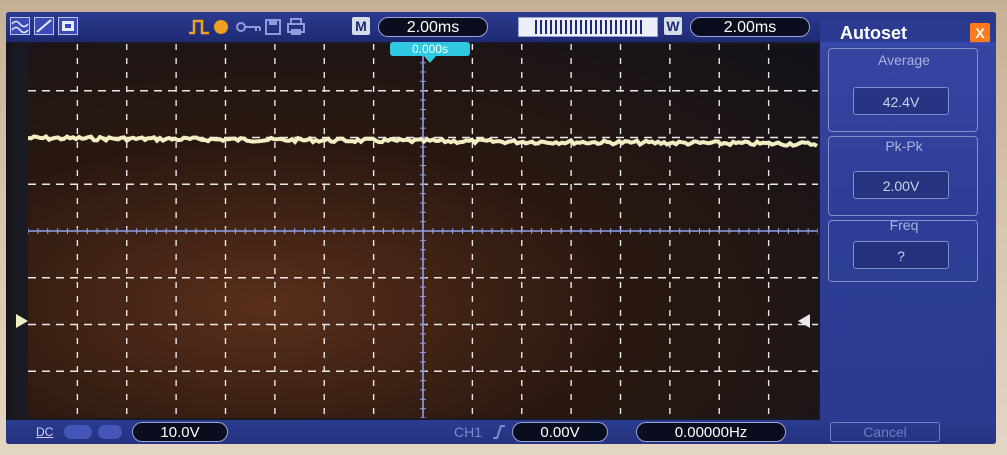 The width and height of the screenshot is (1007, 455). Describe the element at coordinates (560, 432) in the screenshot. I see `trigger-level-readout: 0.00V` at that location.